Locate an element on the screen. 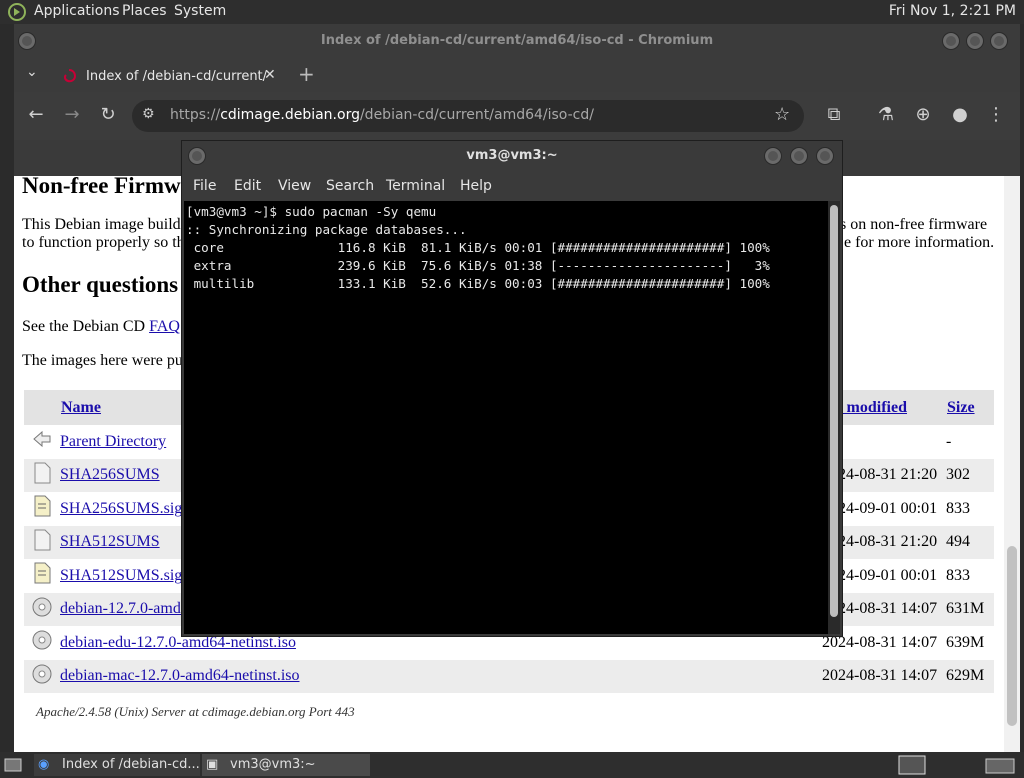 Image resolution: width=1024 pixels, height=778 pixels. show-desktop-icon is located at coordinates (13, 765).